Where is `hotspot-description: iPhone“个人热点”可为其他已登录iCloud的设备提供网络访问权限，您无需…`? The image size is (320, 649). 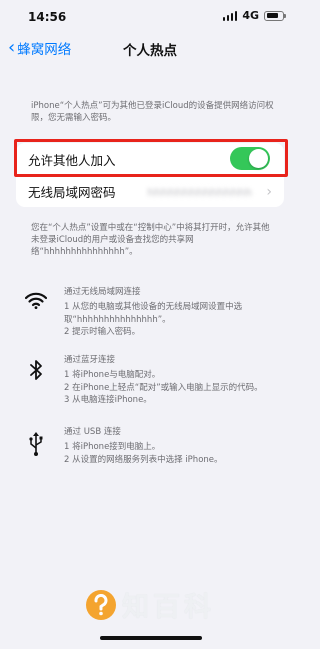
hotspot-description: iPhone“个人热点”可为其他已登录iCloud的设备提供网络访问权限，您无需… is located at coordinates (152, 112).